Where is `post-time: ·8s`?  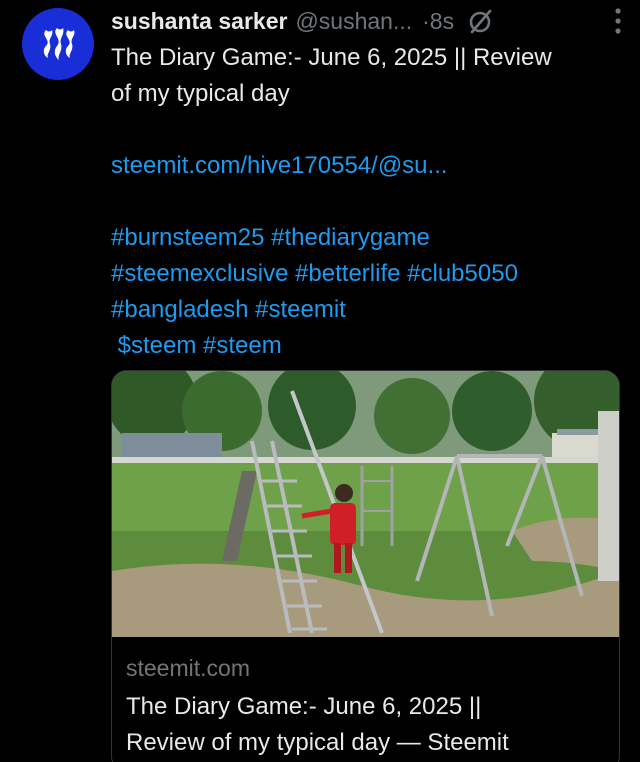 post-time: ·8s is located at coordinates (438, 21).